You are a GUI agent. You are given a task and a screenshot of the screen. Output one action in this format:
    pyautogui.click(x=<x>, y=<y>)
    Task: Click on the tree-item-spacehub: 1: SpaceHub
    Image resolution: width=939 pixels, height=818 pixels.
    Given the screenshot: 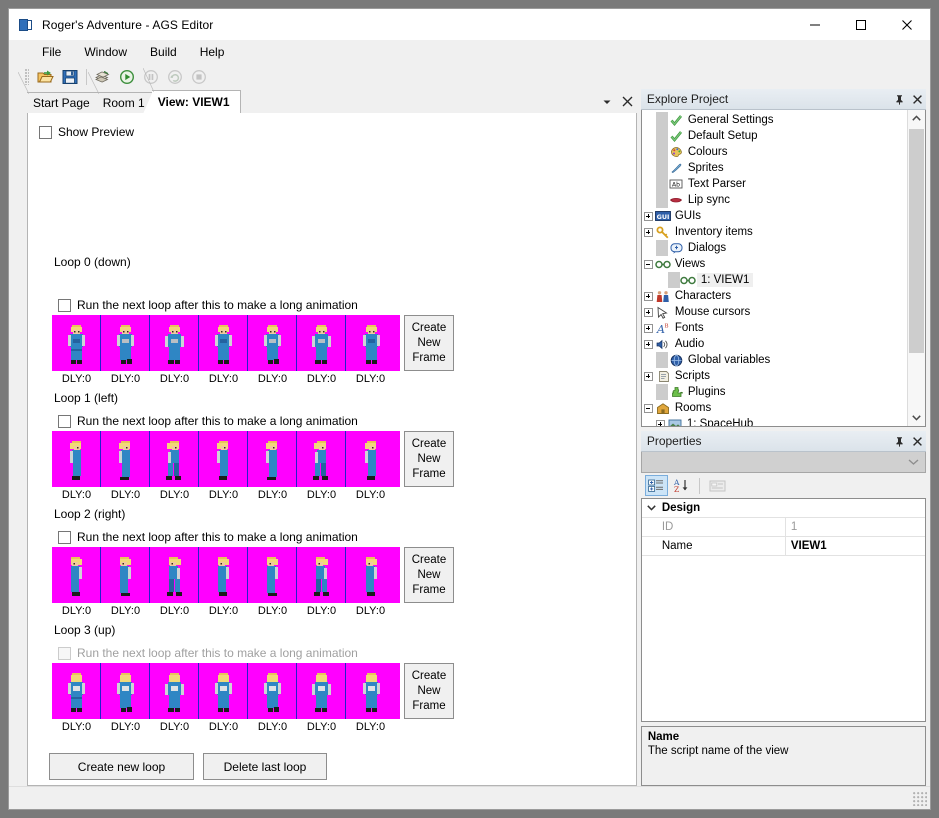 What is the action you would take?
    pyautogui.click(x=774, y=421)
    